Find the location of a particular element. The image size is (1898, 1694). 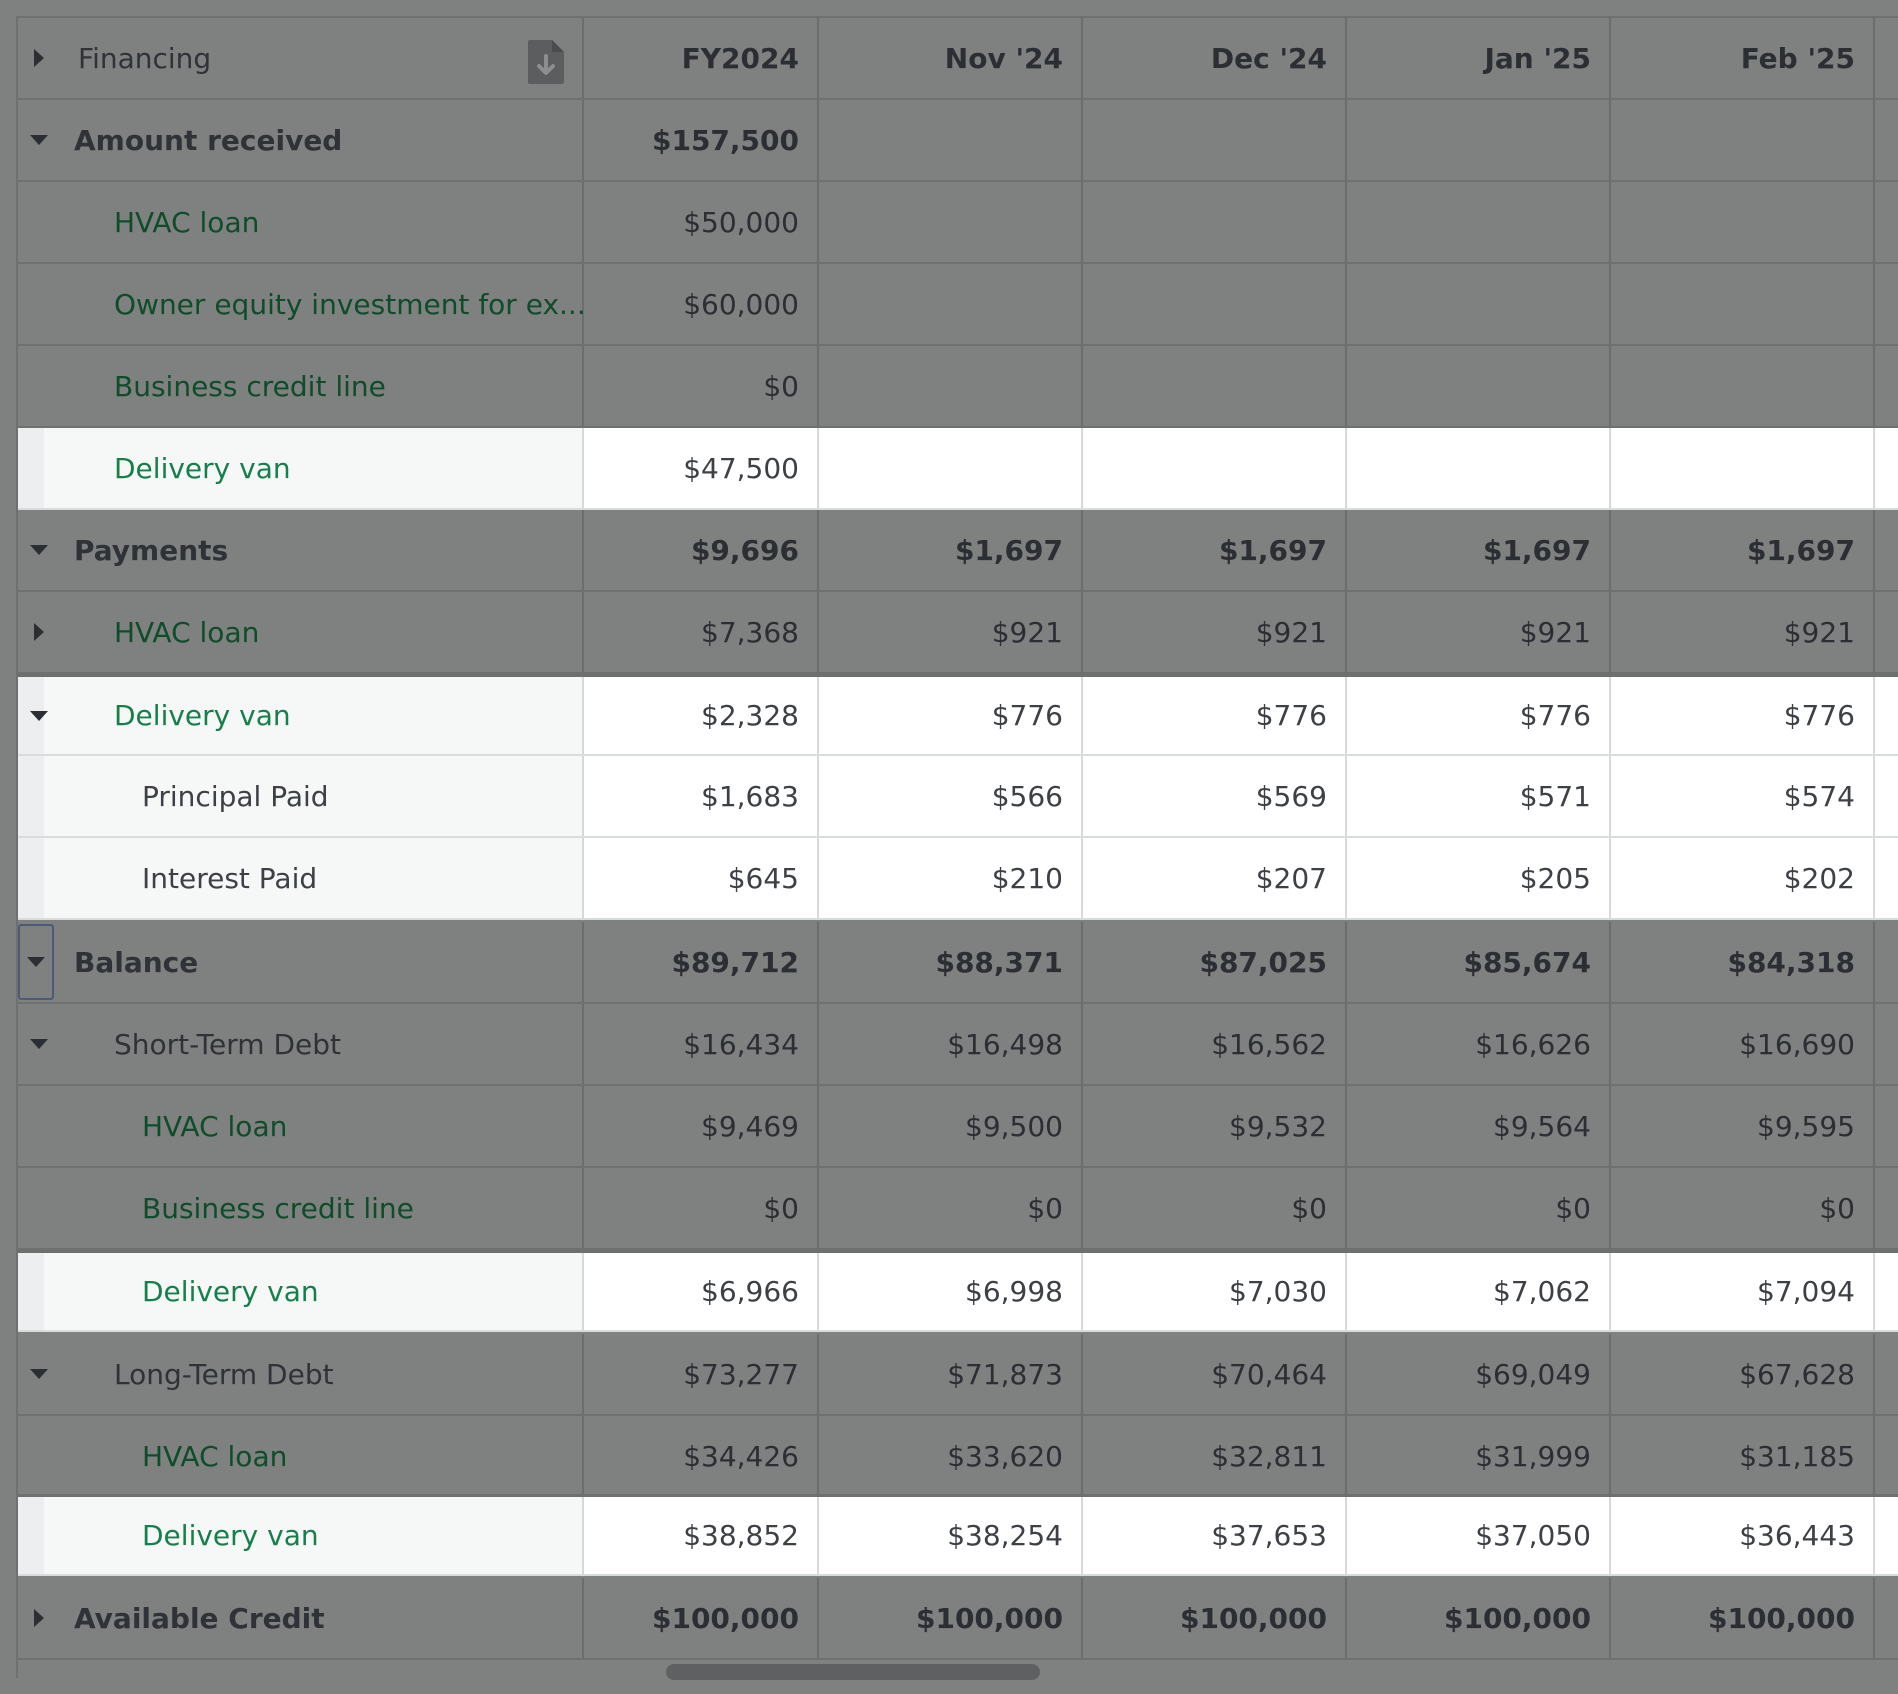

value-cell: $50,000 is located at coordinates (701, 222).